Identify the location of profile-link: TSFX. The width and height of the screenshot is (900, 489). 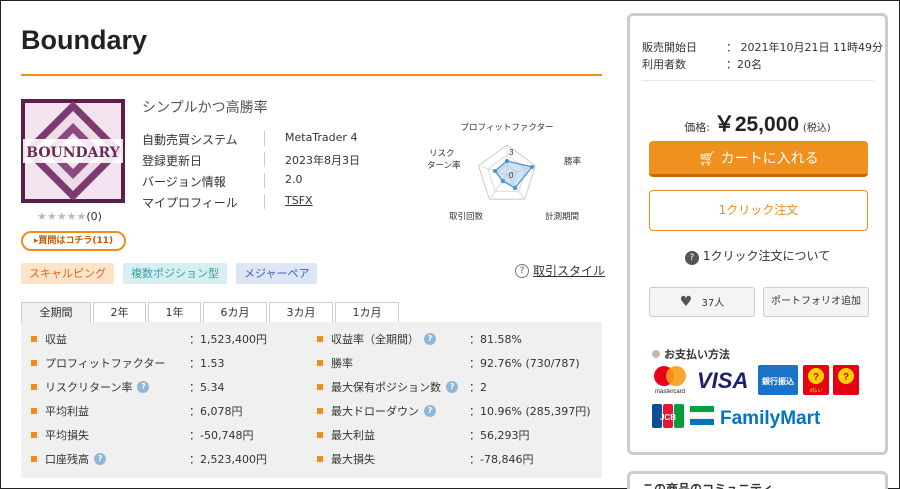
(299, 204).